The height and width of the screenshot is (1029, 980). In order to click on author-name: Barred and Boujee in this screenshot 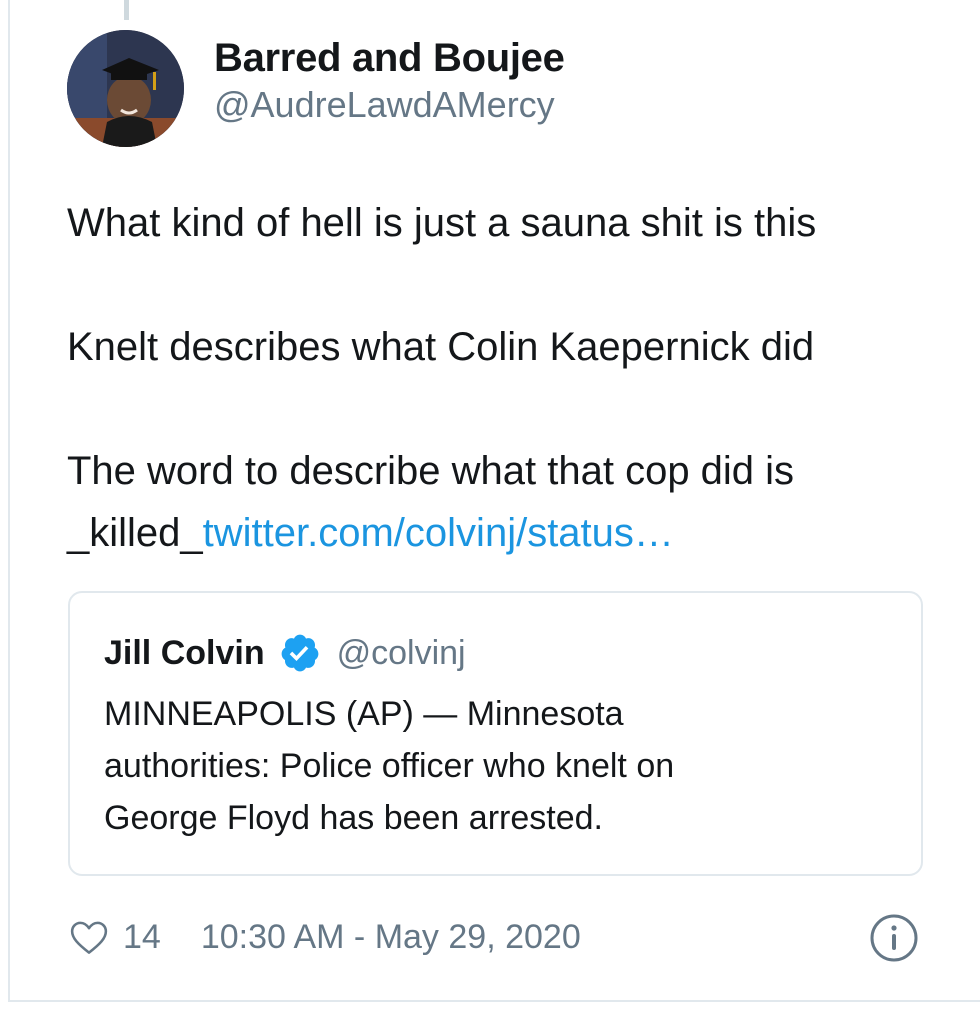, I will do `click(389, 58)`.